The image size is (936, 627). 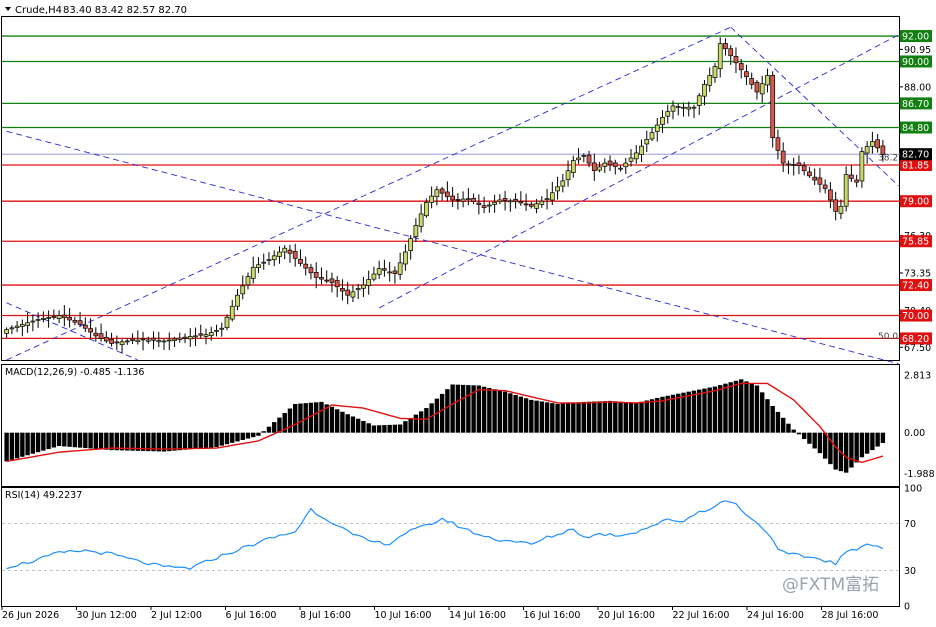 What do you see at coordinates (915, 242) in the screenshot?
I see `level-badge-text-6: 75.85` at bounding box center [915, 242].